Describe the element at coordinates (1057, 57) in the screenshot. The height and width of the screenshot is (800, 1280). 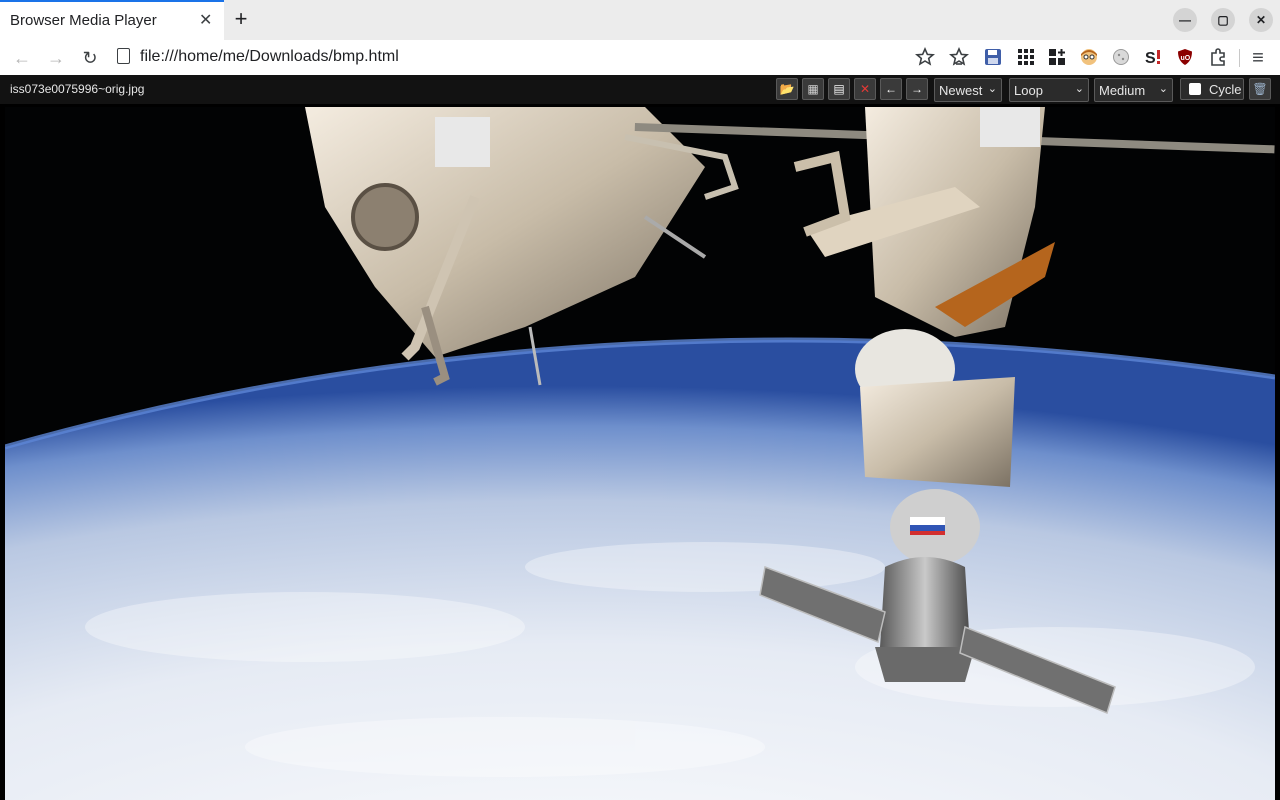
I see `apps-plus-icon` at that location.